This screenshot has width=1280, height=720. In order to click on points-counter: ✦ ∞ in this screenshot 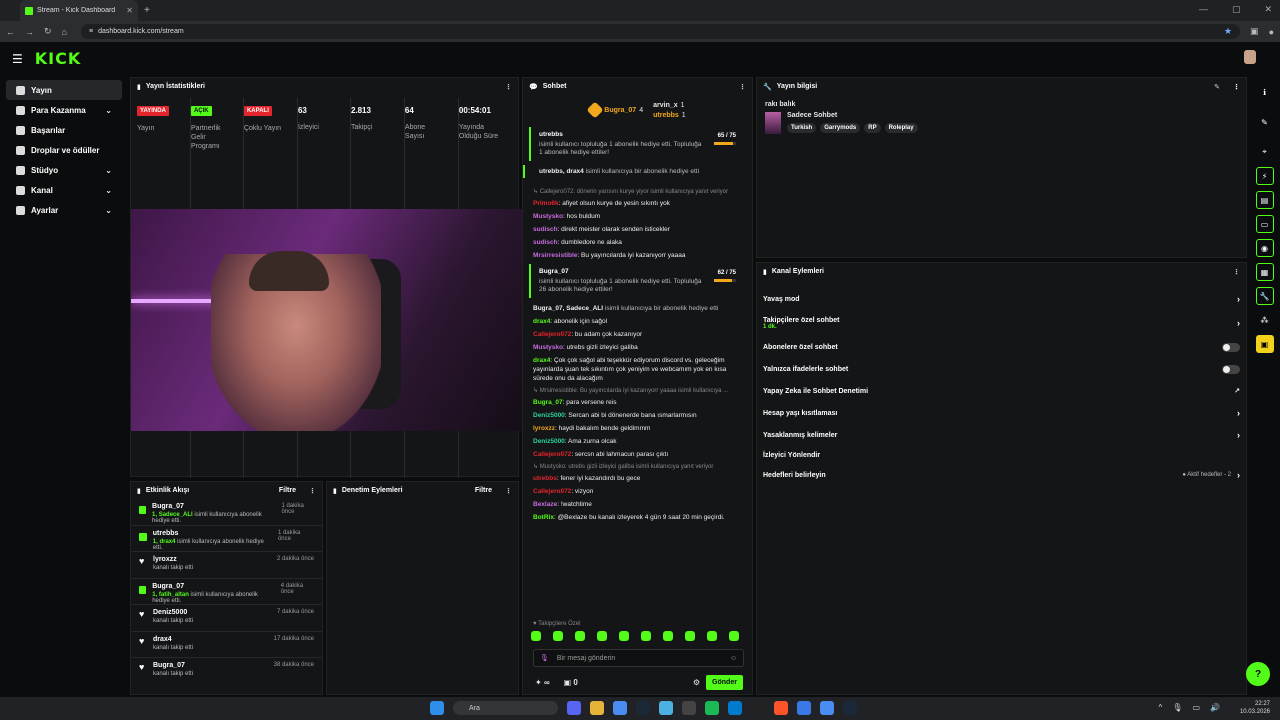, I will do `click(542, 682)`.